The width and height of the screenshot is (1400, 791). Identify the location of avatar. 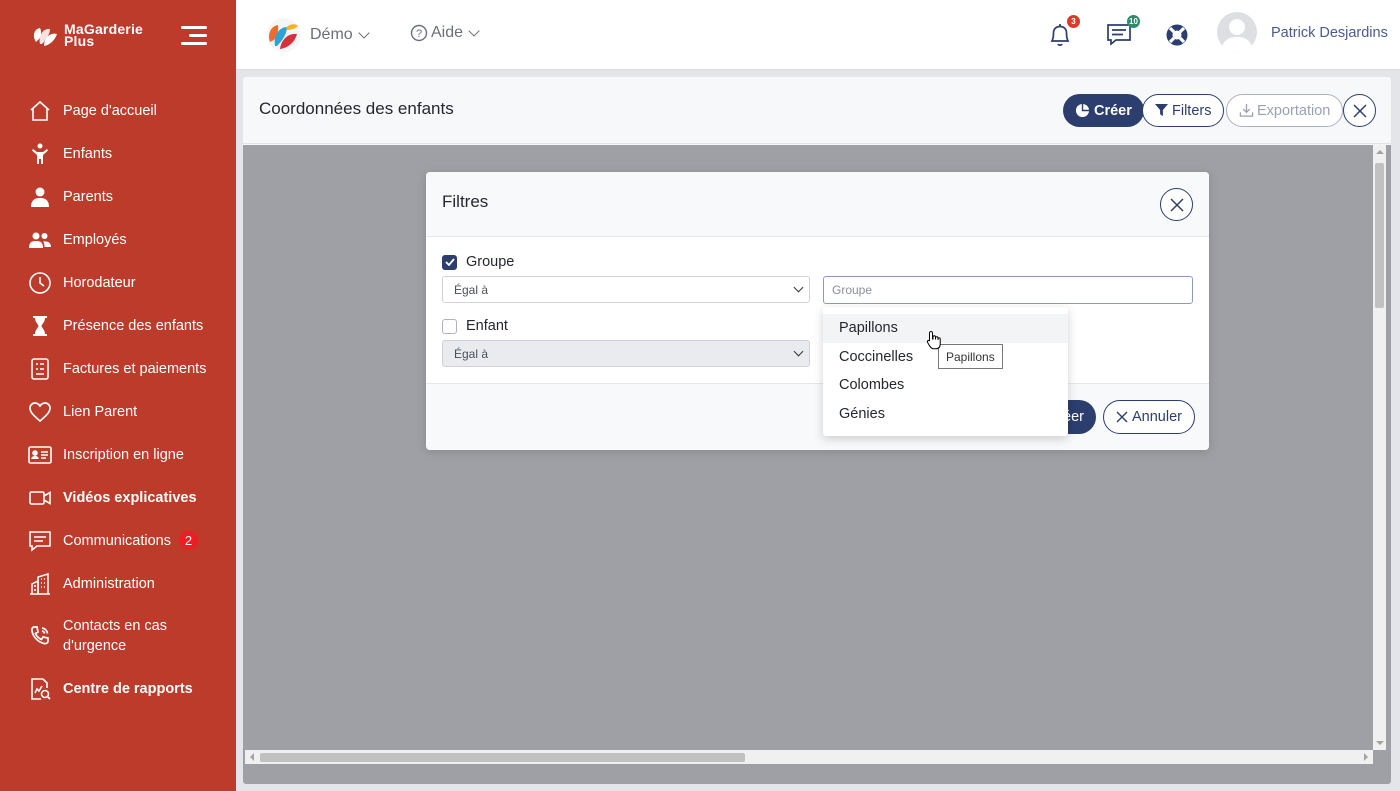
(1237, 32).